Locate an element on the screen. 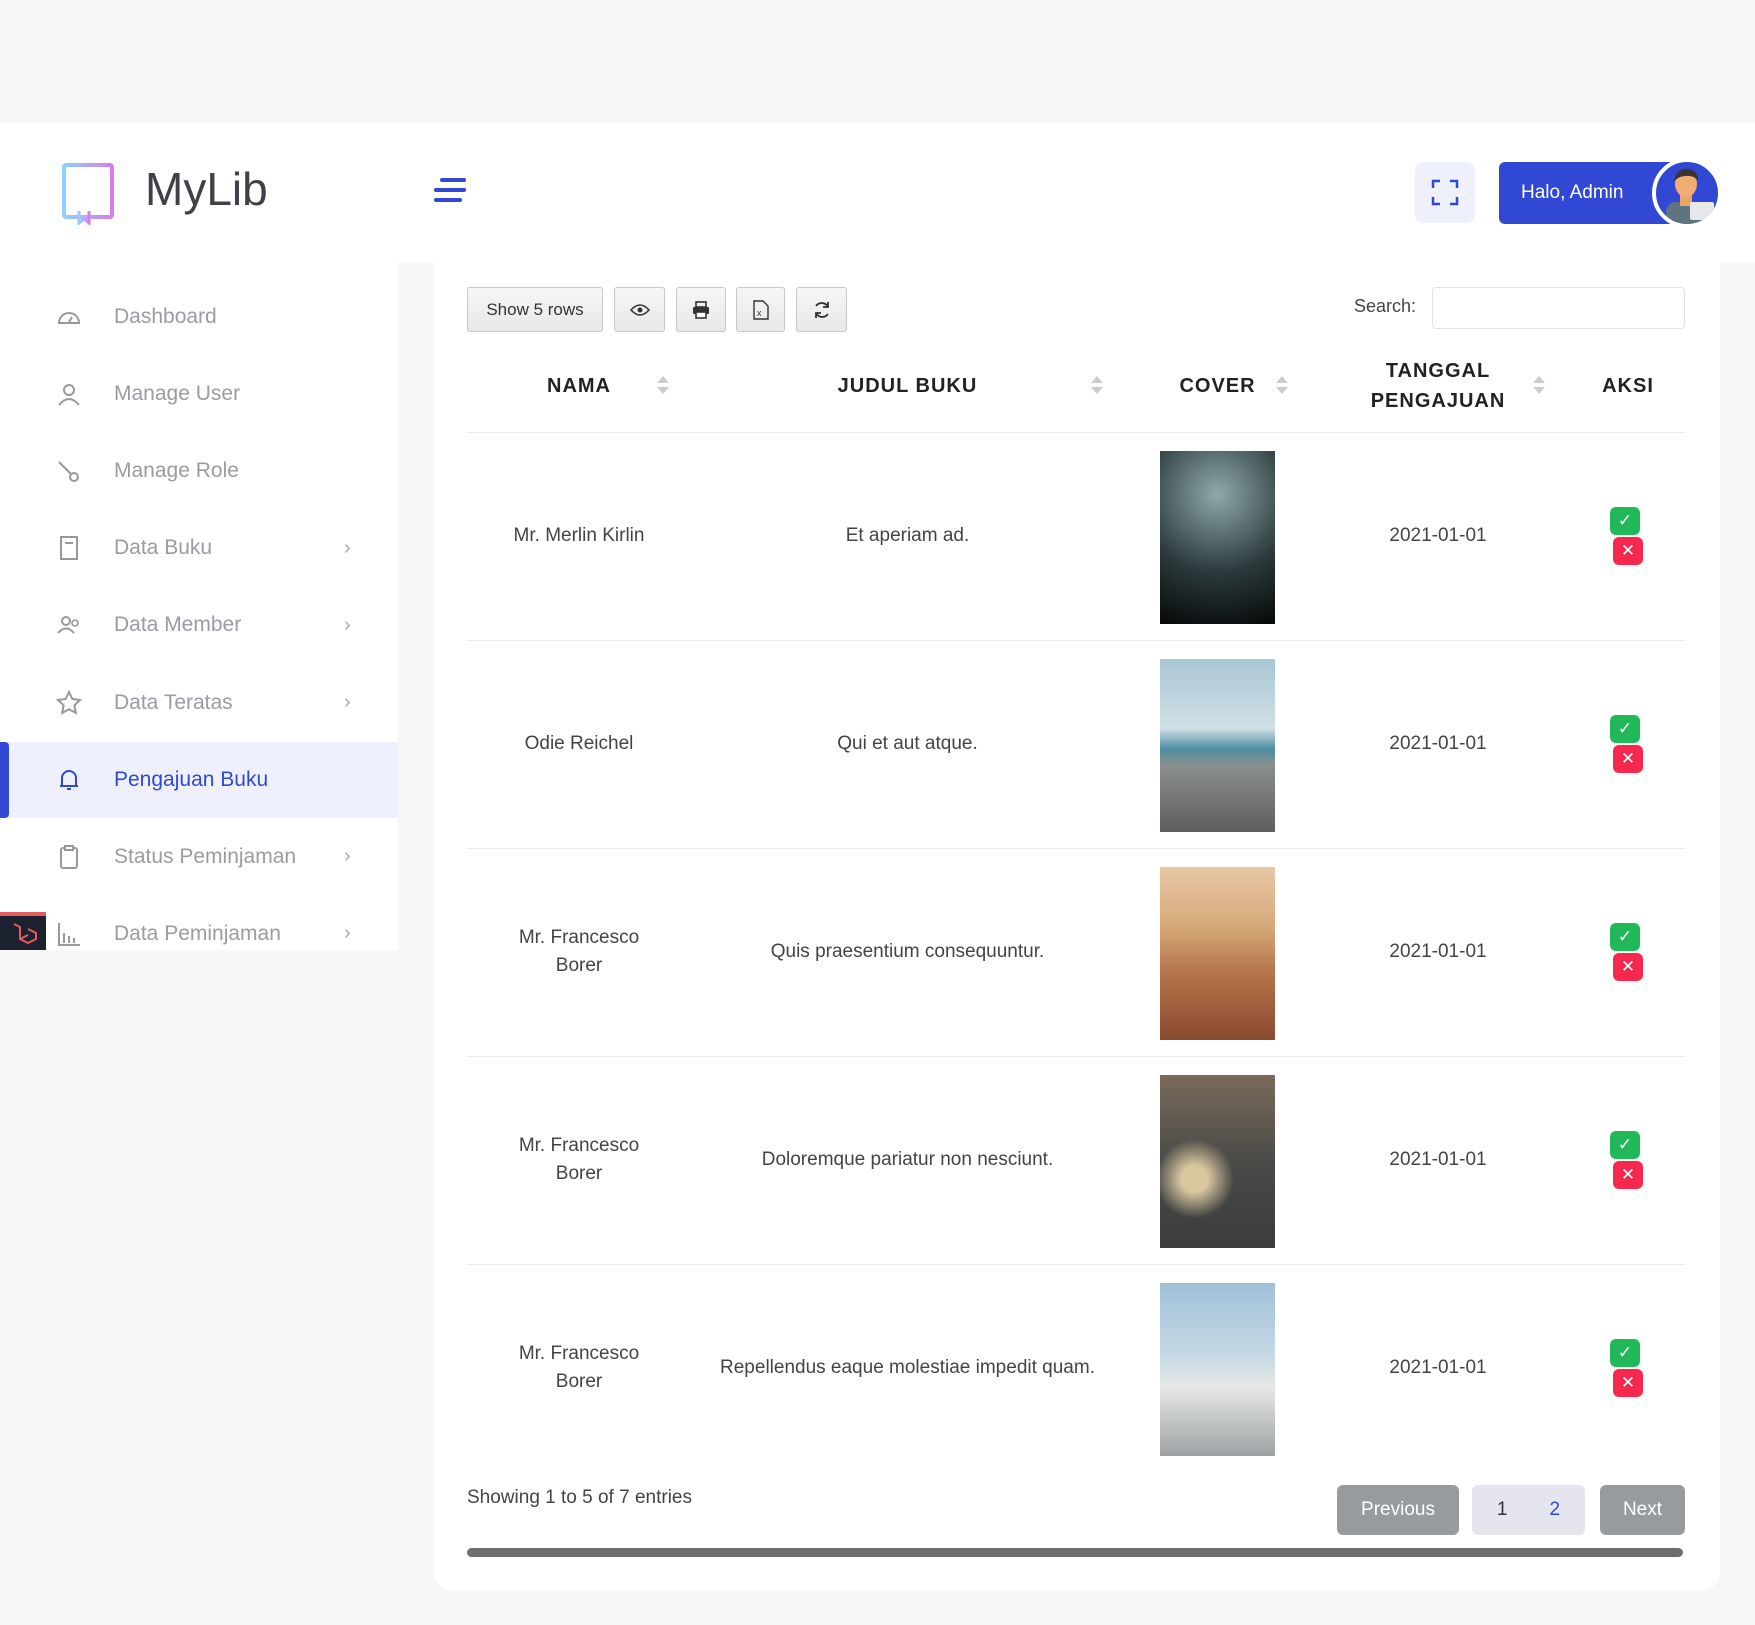 The height and width of the screenshot is (1625, 1755). column-header-tanggal-pengajuan: TANGGAL PENGAJUAN is located at coordinates (1438, 386).